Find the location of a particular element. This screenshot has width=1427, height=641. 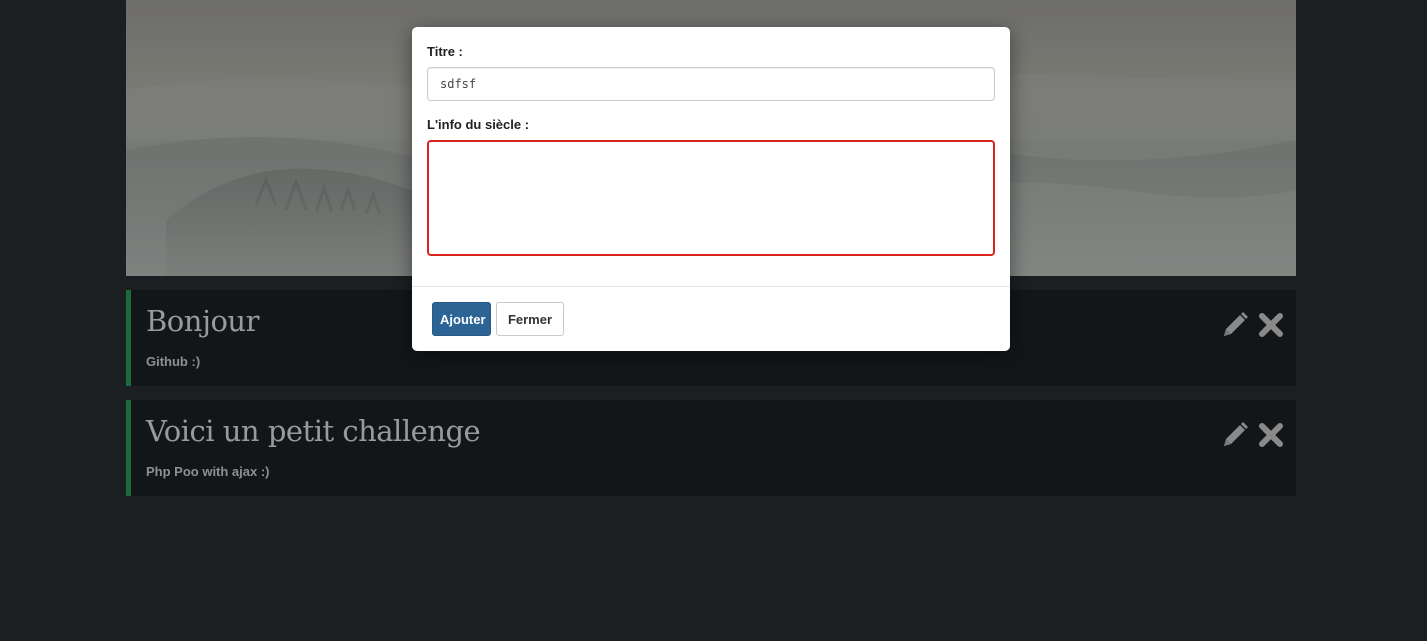

close-button: Fermer is located at coordinates (530, 319).